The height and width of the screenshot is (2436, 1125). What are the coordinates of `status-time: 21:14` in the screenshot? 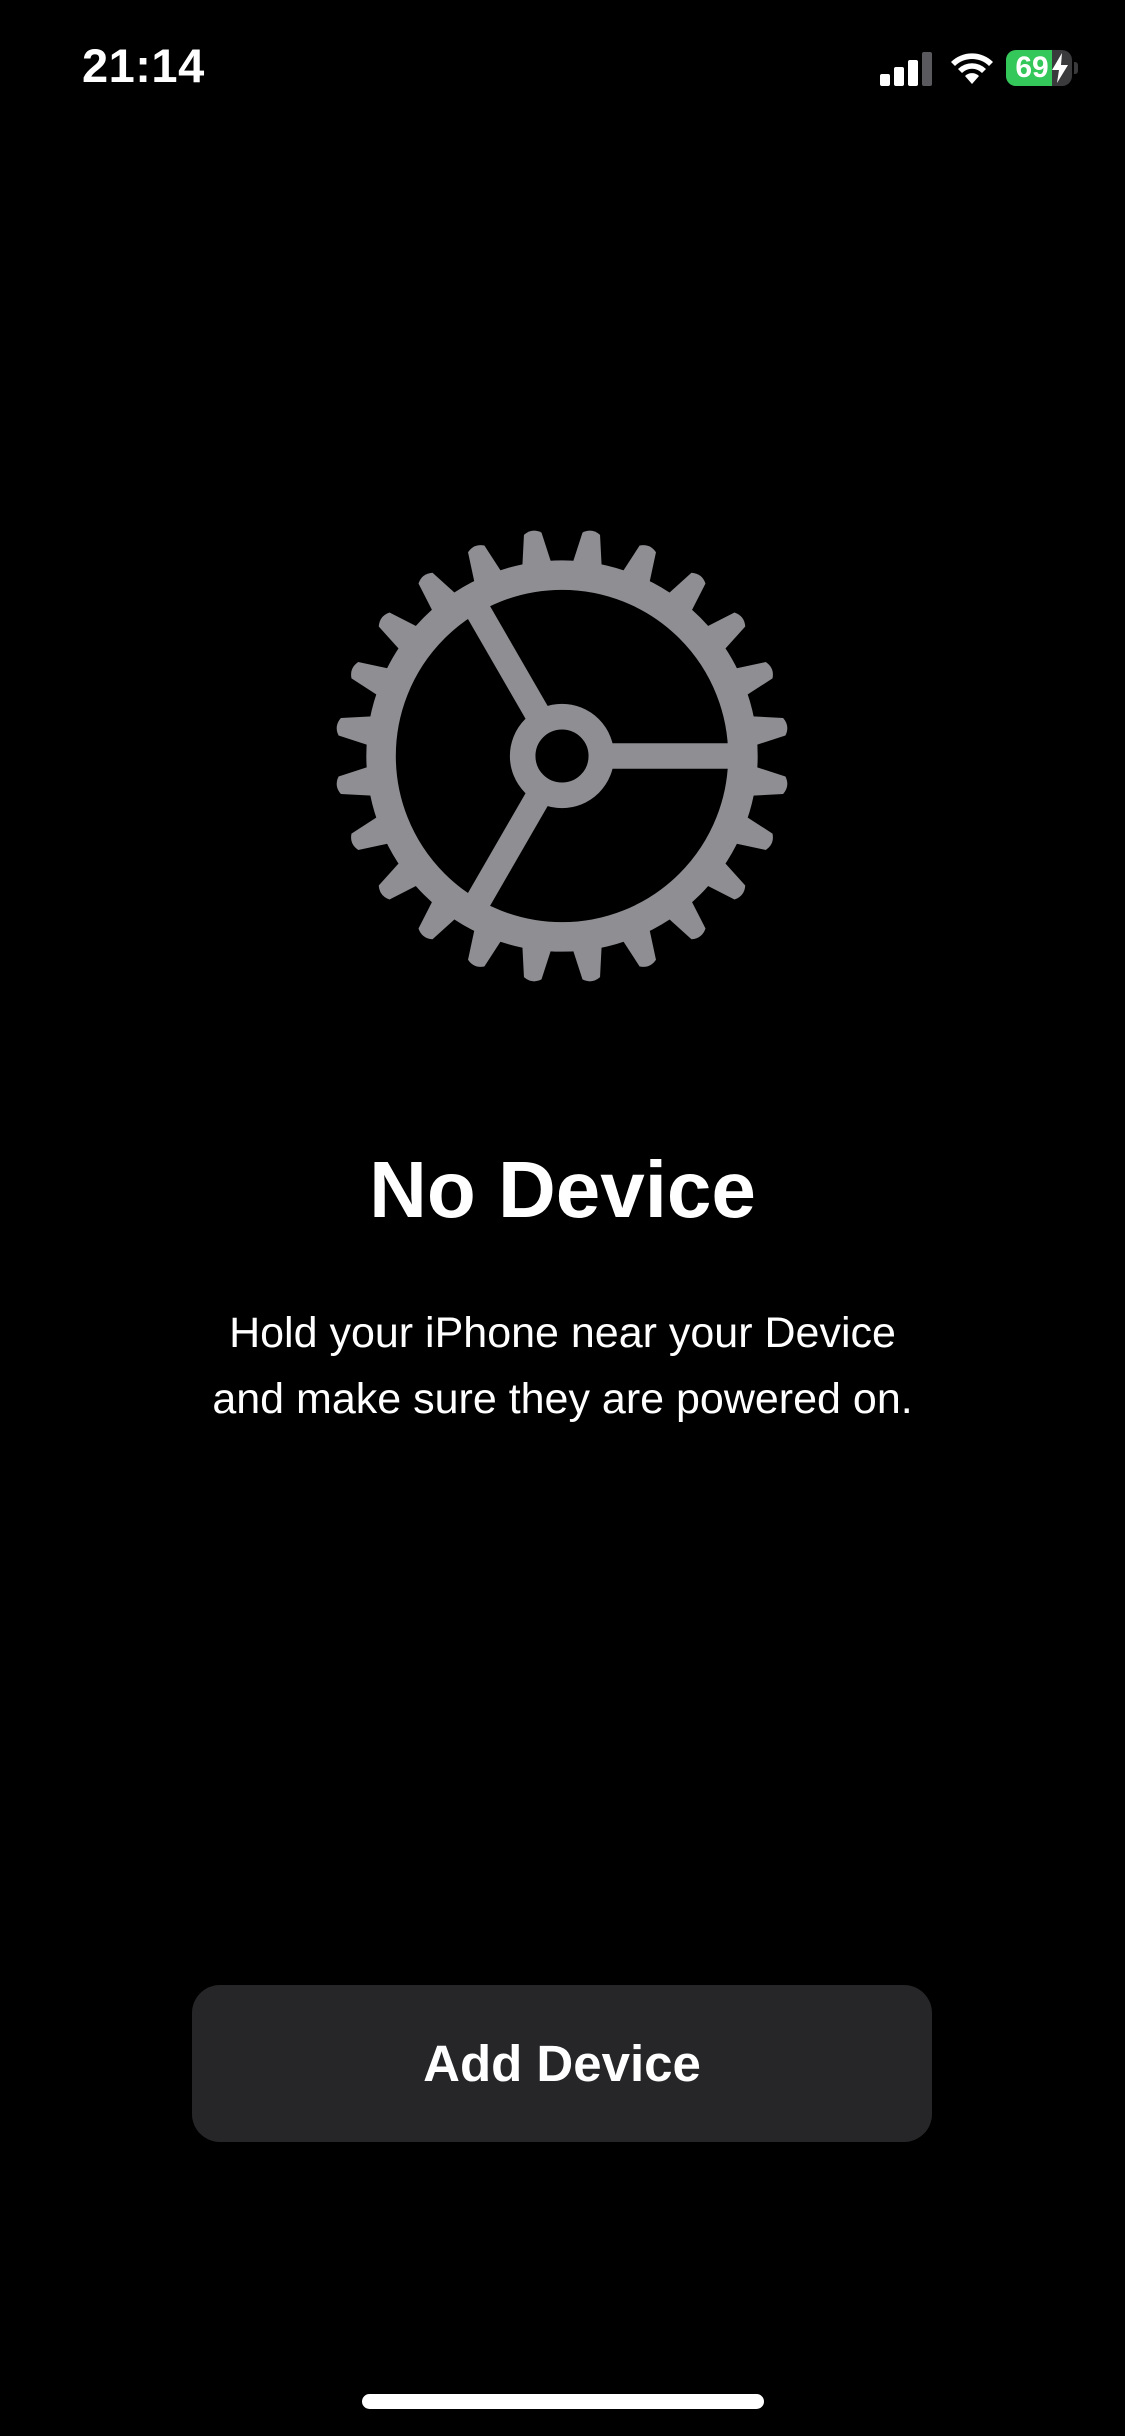 It's located at (143, 65).